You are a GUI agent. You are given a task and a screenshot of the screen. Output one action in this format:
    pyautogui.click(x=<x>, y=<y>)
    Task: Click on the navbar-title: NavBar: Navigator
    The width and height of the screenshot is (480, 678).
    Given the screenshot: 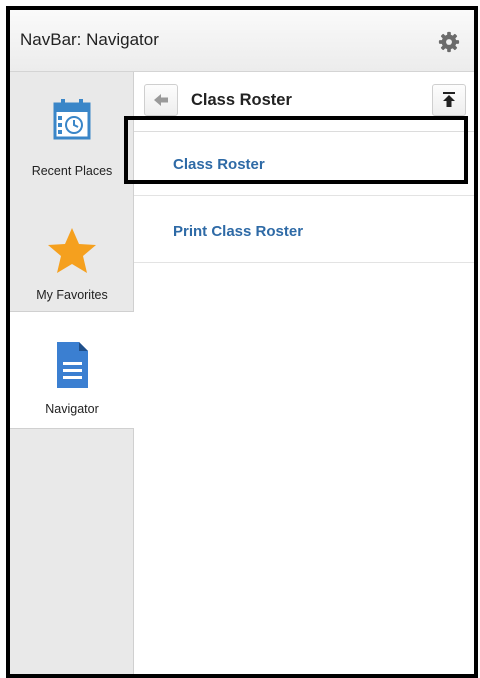 What is the action you would take?
    pyautogui.click(x=89, y=39)
    